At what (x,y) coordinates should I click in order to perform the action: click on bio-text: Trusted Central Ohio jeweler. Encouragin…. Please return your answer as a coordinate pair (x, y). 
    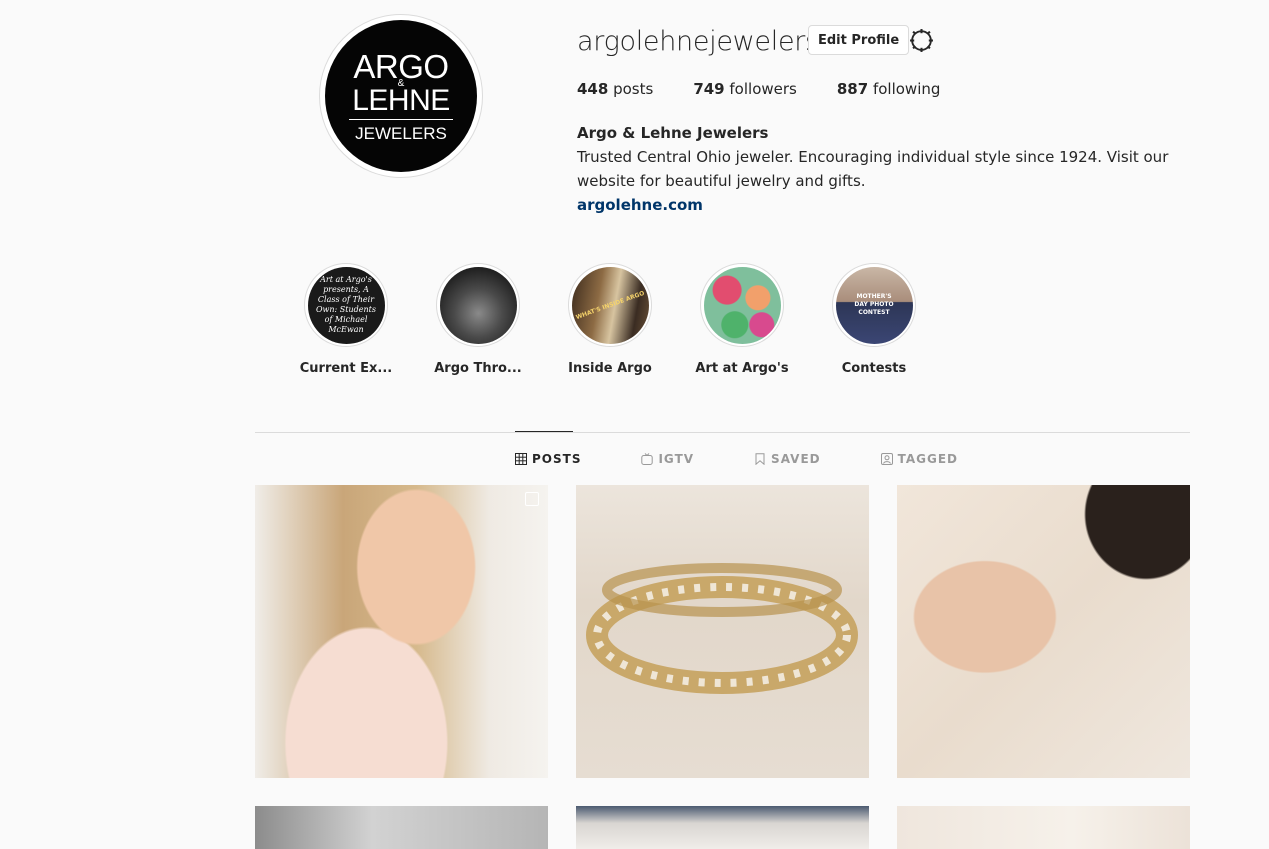
    Looking at the image, I should click on (873, 169).